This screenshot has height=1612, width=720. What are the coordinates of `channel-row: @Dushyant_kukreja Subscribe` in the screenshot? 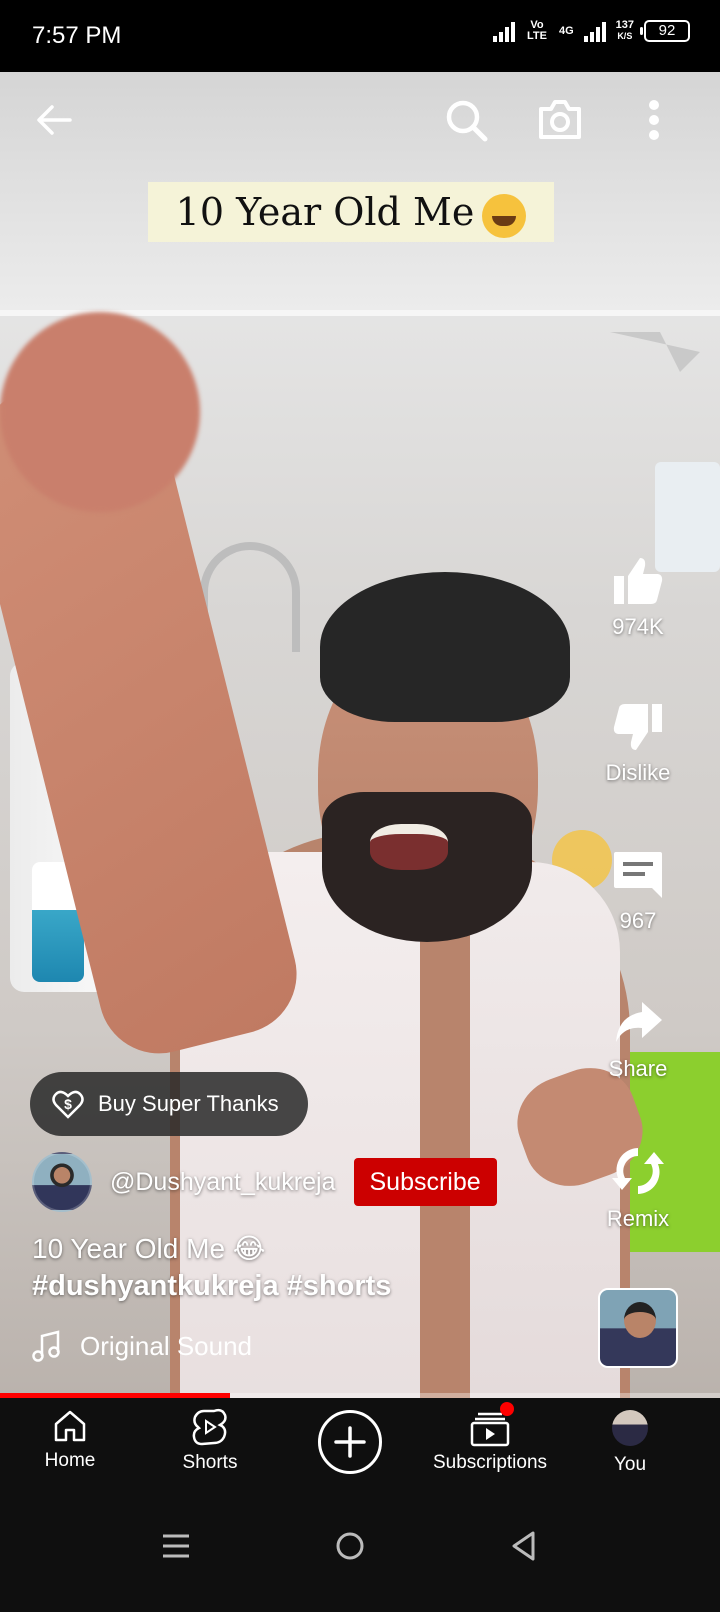 It's located at (264, 1182).